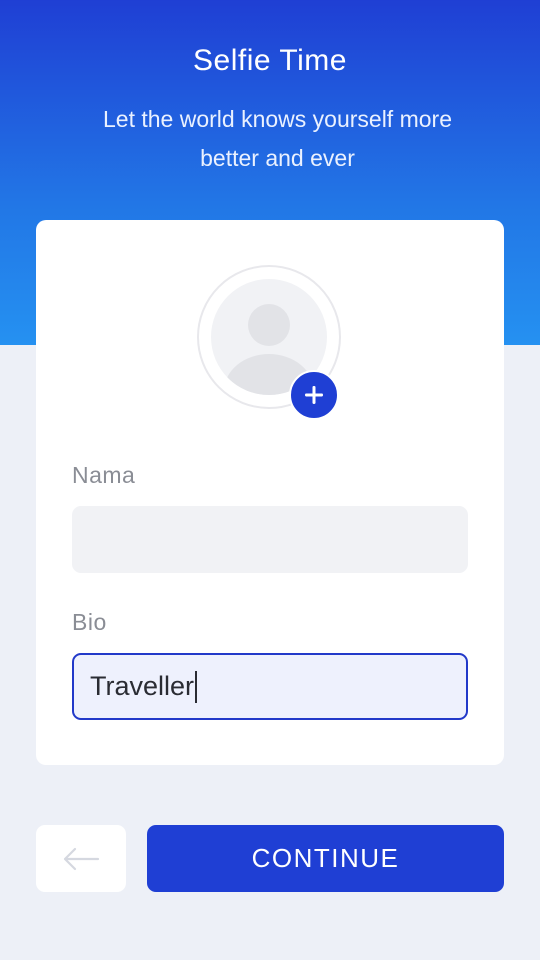 The image size is (540, 960). I want to click on back-button, so click(81, 858).